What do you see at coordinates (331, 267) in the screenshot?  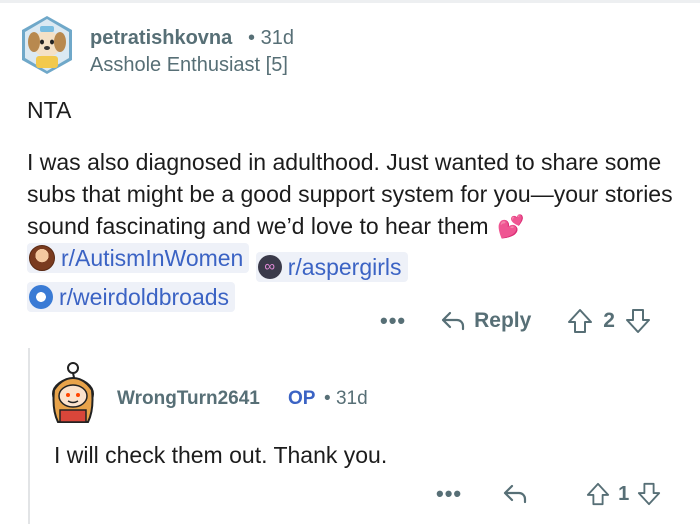 I see `subreddit-link-aspergirls: ∞ r/aspergirls` at bounding box center [331, 267].